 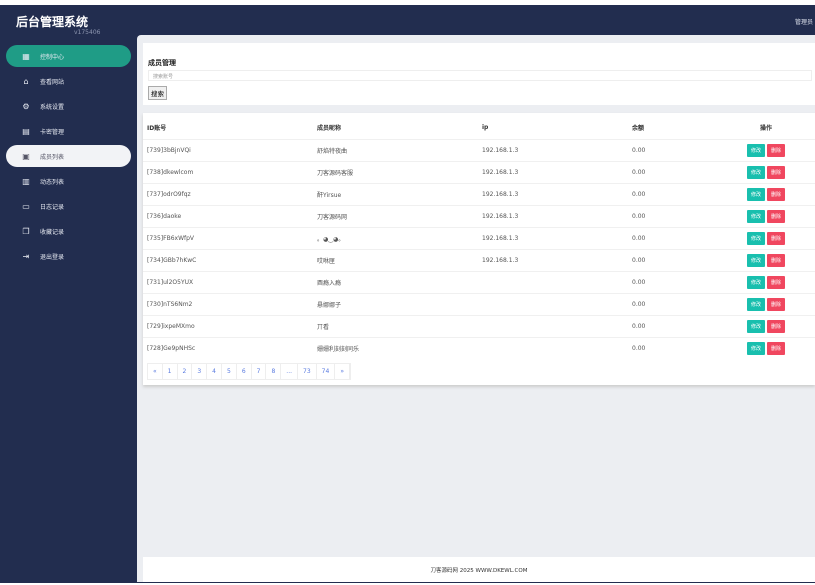 I want to click on page-link: 73, so click(x=307, y=371).